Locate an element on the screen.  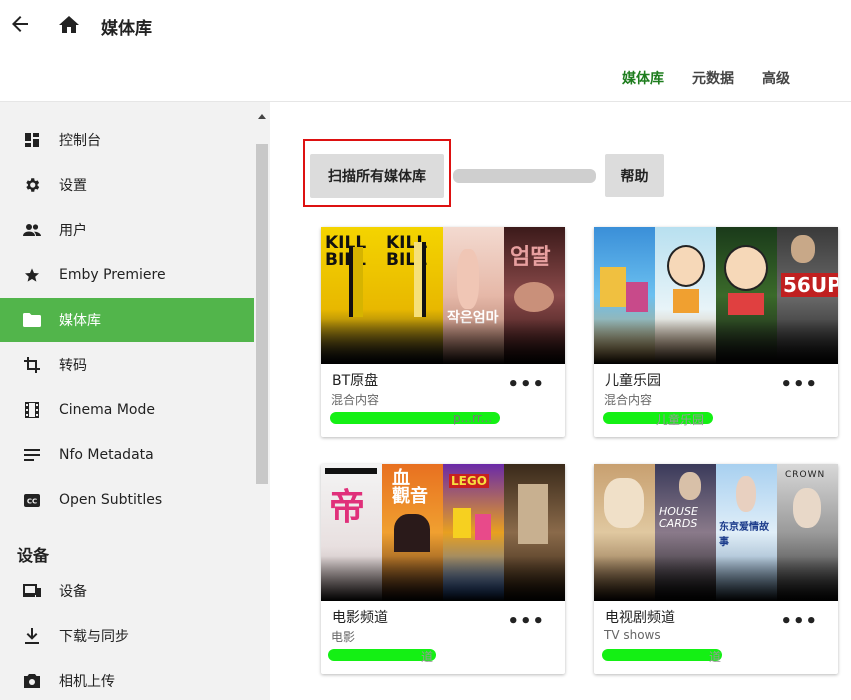
sidebar-item-label: Open Subtitles is located at coordinates (111, 500).